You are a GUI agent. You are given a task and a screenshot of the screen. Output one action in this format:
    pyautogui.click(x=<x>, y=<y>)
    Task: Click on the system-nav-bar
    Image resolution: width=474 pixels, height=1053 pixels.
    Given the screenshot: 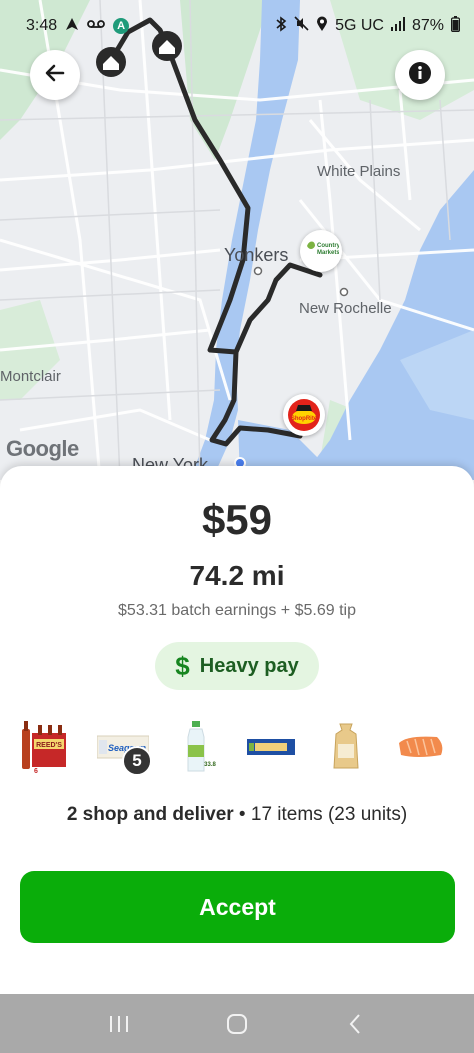 What is the action you would take?
    pyautogui.click(x=237, y=1023)
    